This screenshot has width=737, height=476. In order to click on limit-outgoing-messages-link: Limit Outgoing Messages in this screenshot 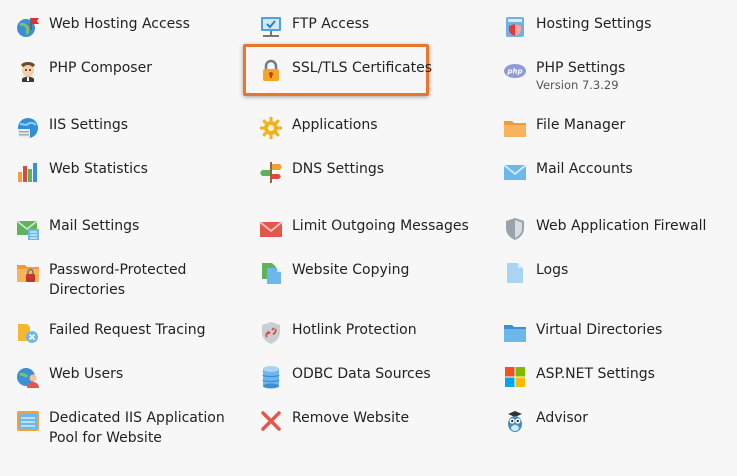, I will do `click(364, 228)`.